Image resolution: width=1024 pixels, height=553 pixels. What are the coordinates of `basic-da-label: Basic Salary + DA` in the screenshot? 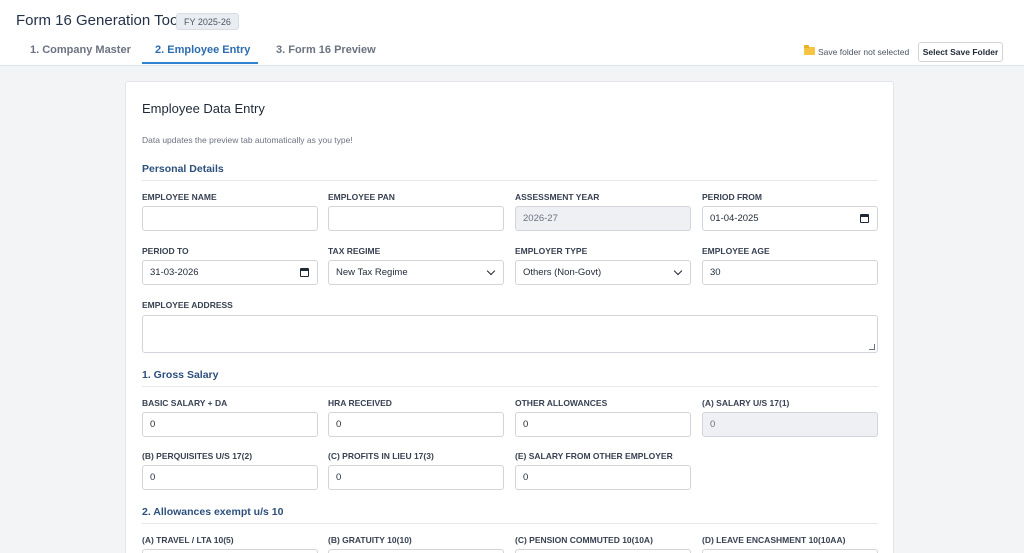 It's located at (185, 403).